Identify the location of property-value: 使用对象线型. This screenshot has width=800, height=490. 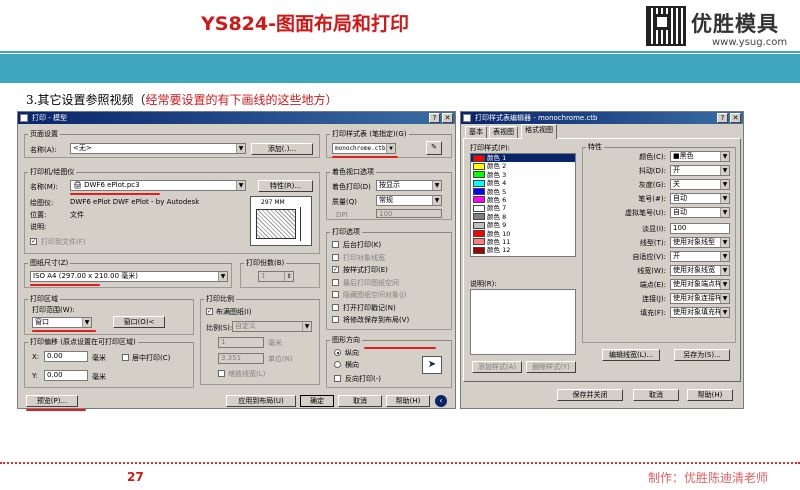
(694, 242).